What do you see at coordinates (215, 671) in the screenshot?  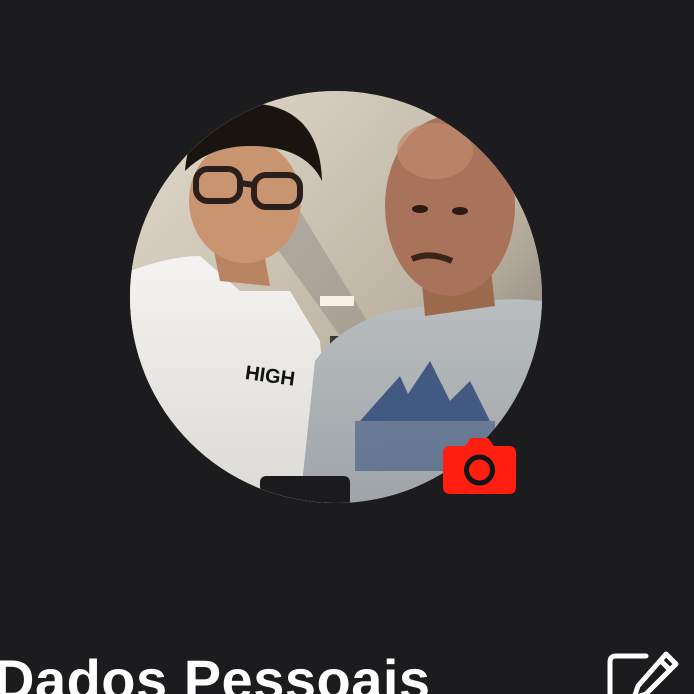 I see `section-title: Dados Pessoais` at bounding box center [215, 671].